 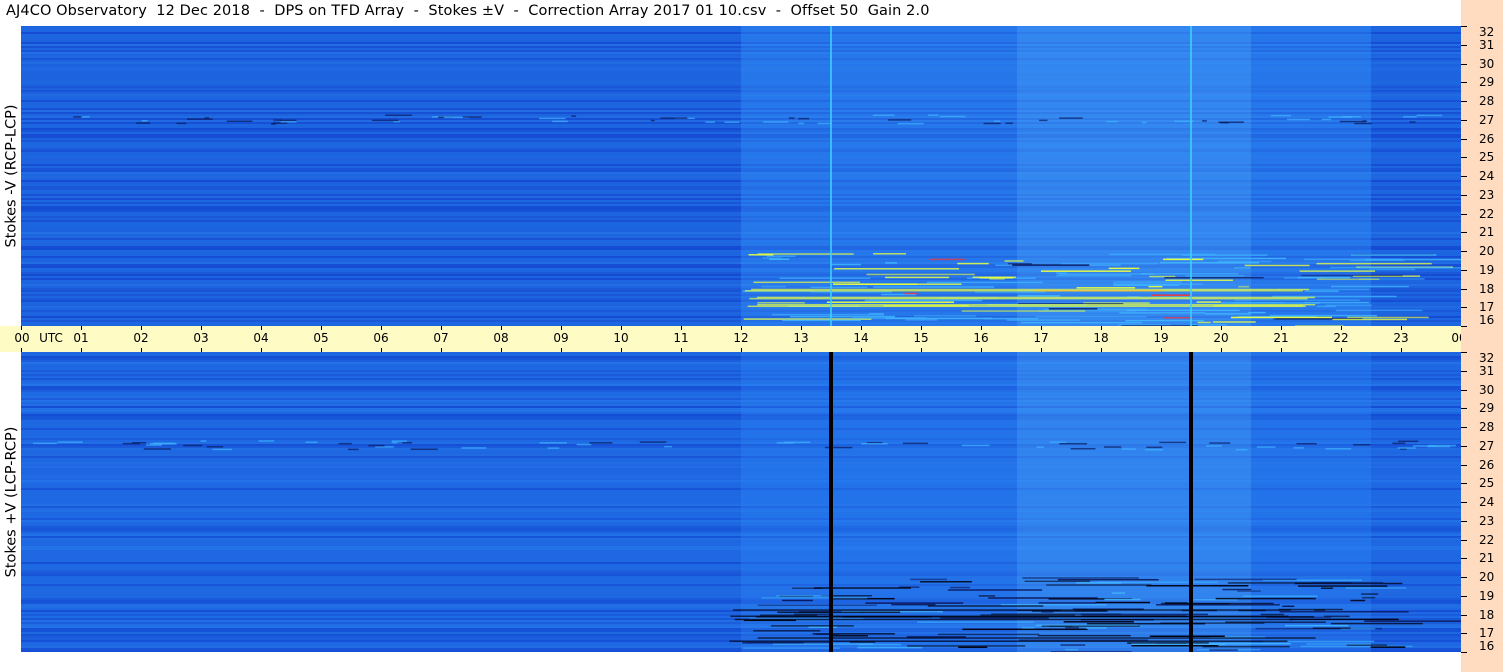 I want to click on time-tick-label: 15, so click(x=921, y=338).